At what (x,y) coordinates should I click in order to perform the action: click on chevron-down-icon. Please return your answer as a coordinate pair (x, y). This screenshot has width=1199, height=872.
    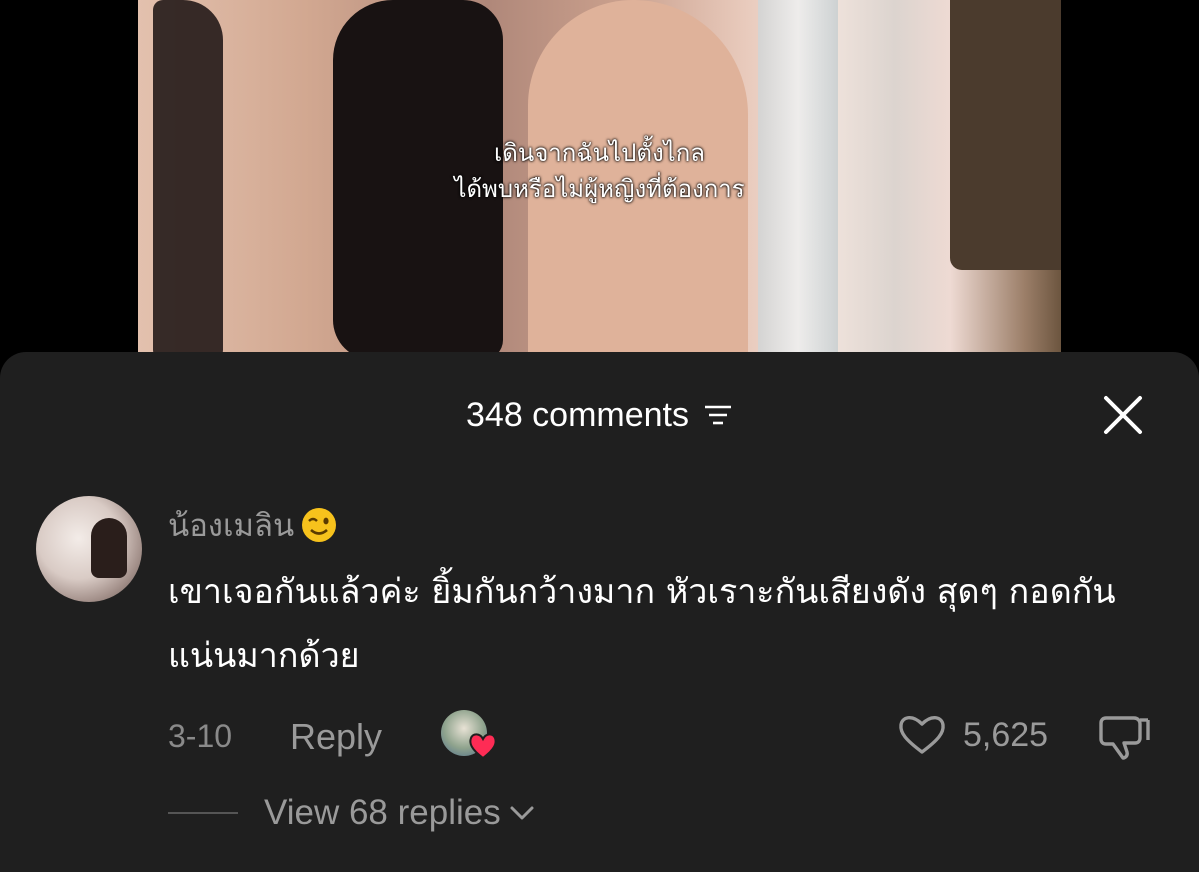
    Looking at the image, I should click on (522, 813).